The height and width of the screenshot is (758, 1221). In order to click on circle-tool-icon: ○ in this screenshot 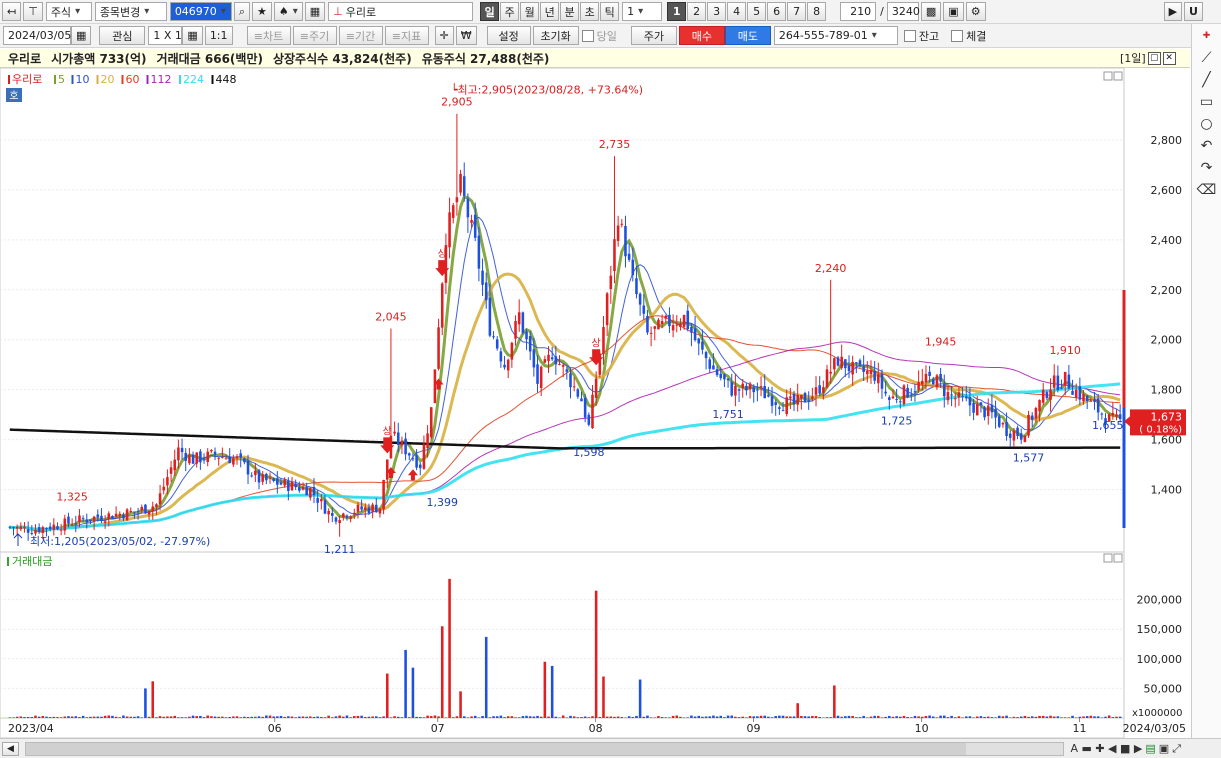, I will do `click(1207, 124)`.